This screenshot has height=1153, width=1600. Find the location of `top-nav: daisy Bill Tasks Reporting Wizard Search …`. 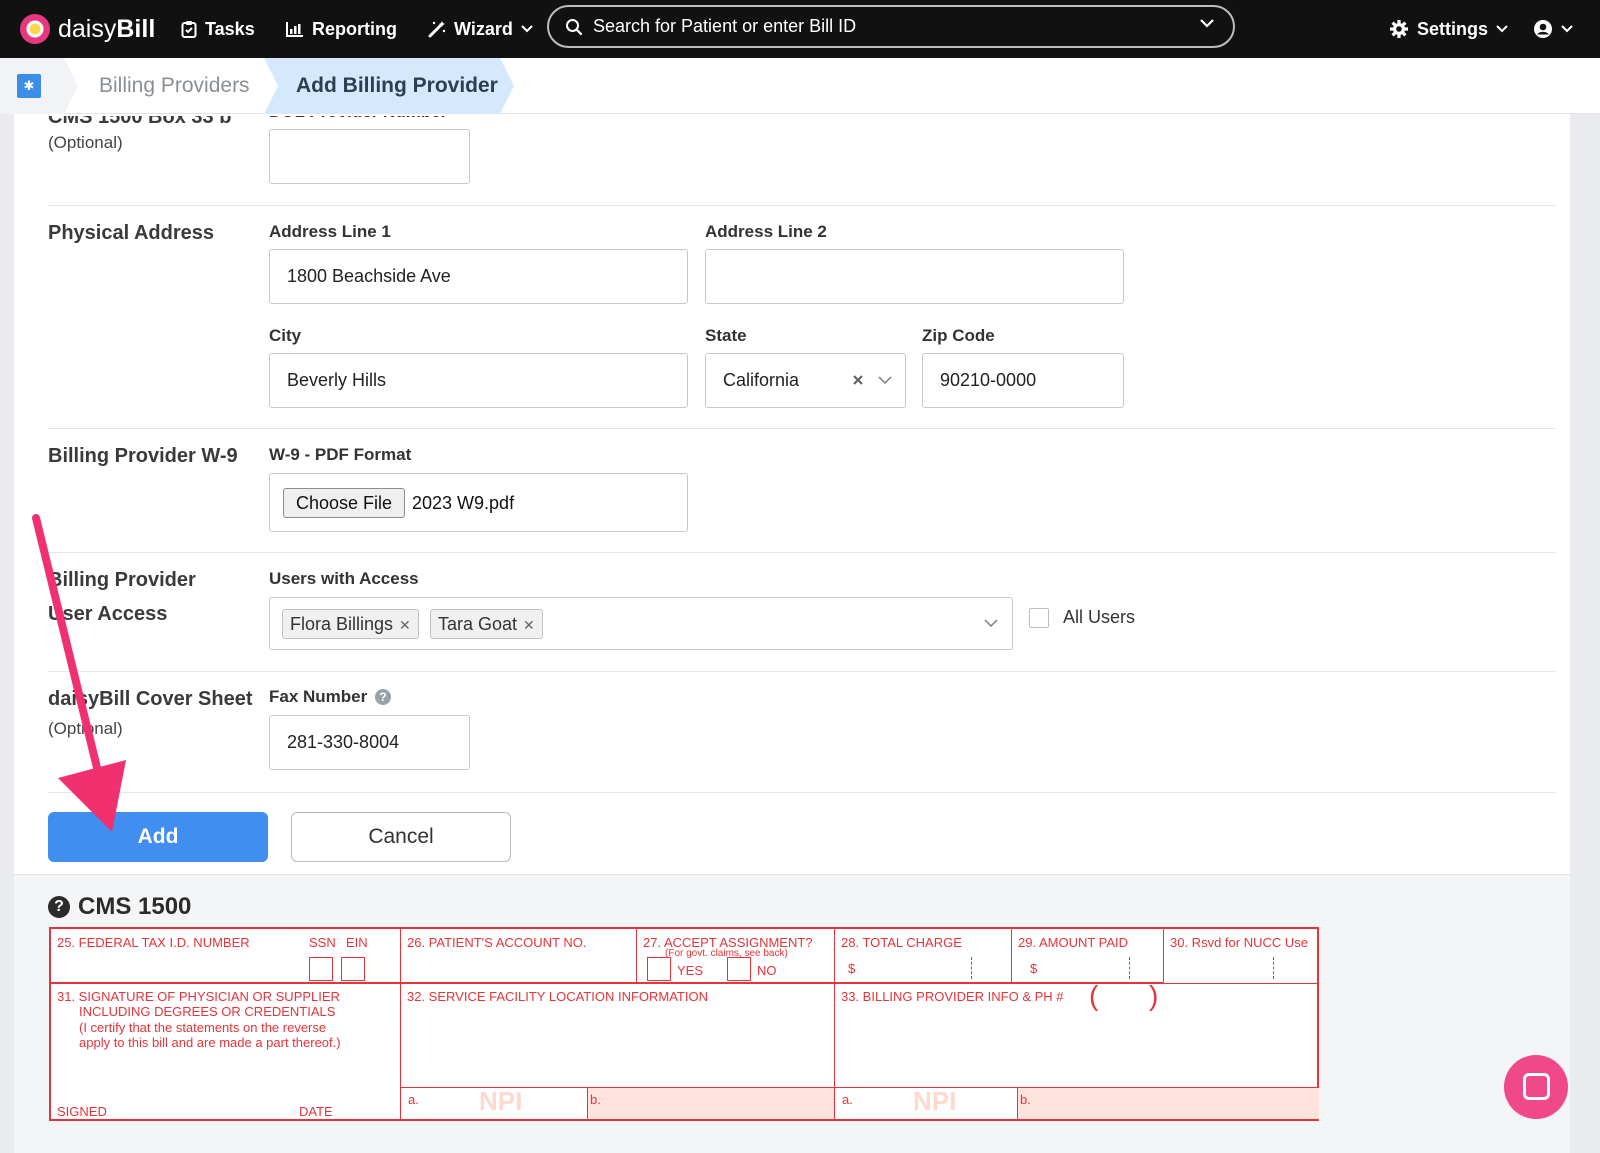

top-nav: daisy Bill Tasks Reporting Wizard Search … is located at coordinates (800, 29).